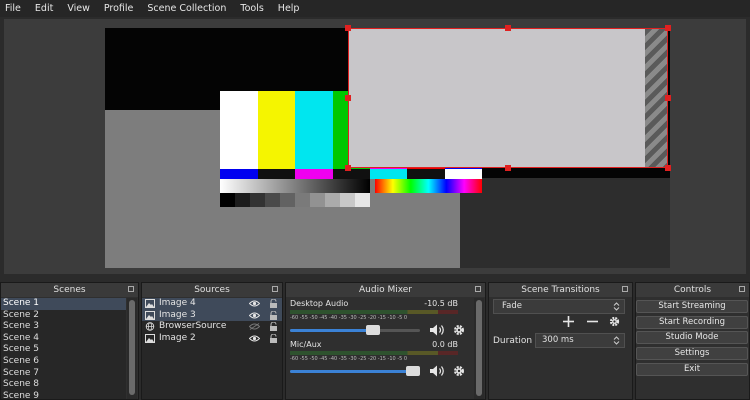 This screenshot has width=750, height=400. I want to click on start-streaming-button: Start Streaming, so click(692, 306).